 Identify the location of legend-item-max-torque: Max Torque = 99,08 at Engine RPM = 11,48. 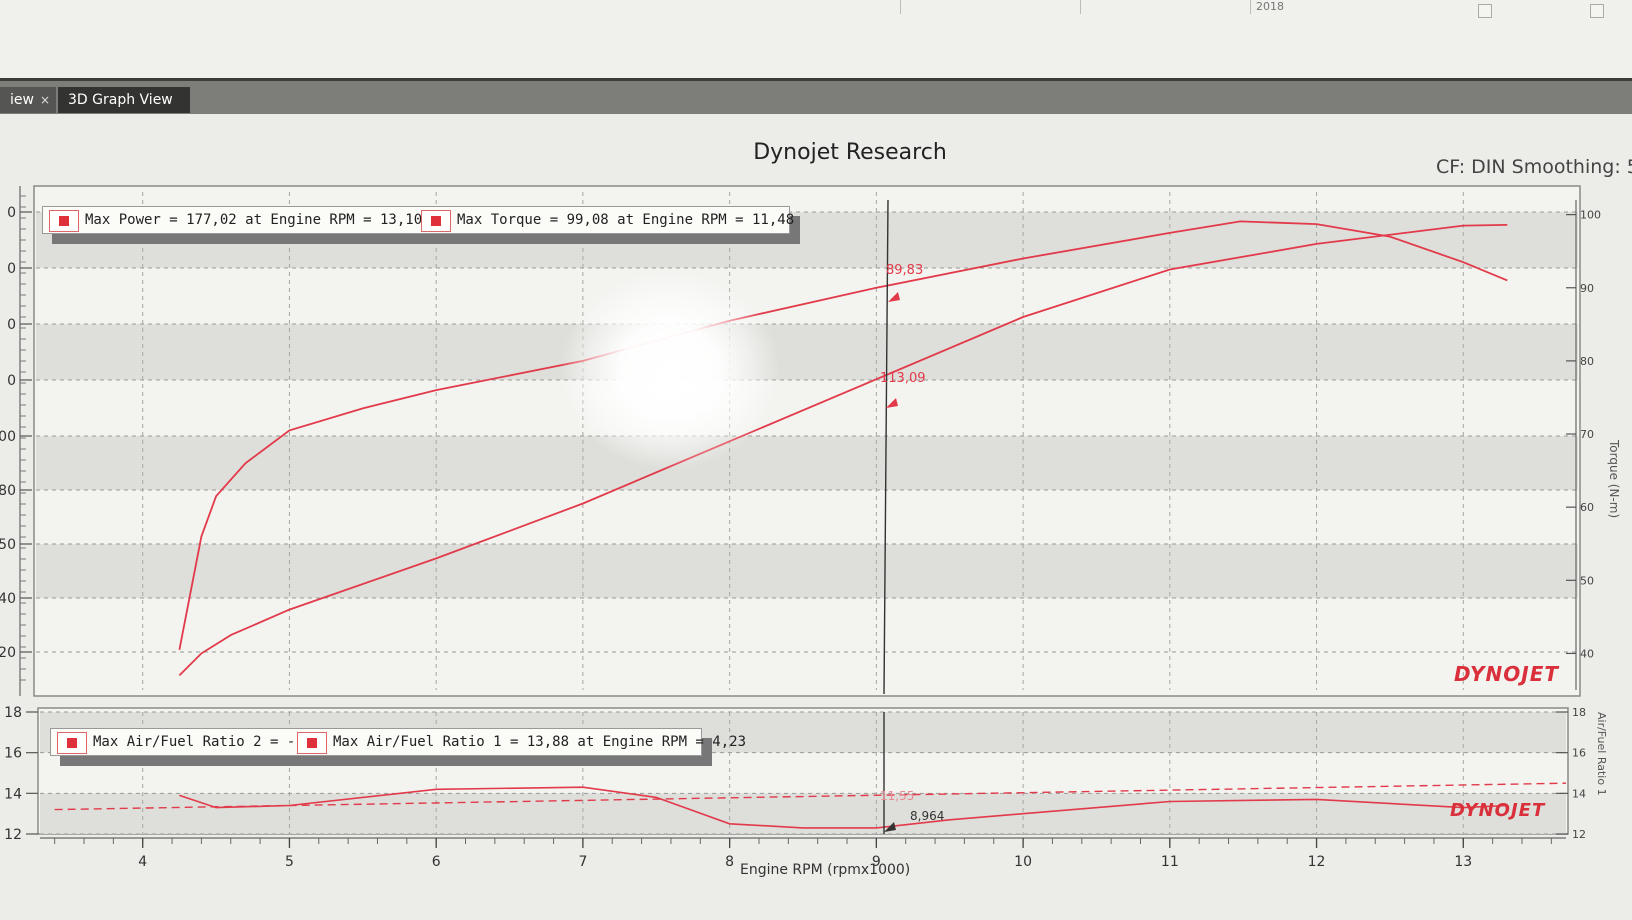
(604, 220).